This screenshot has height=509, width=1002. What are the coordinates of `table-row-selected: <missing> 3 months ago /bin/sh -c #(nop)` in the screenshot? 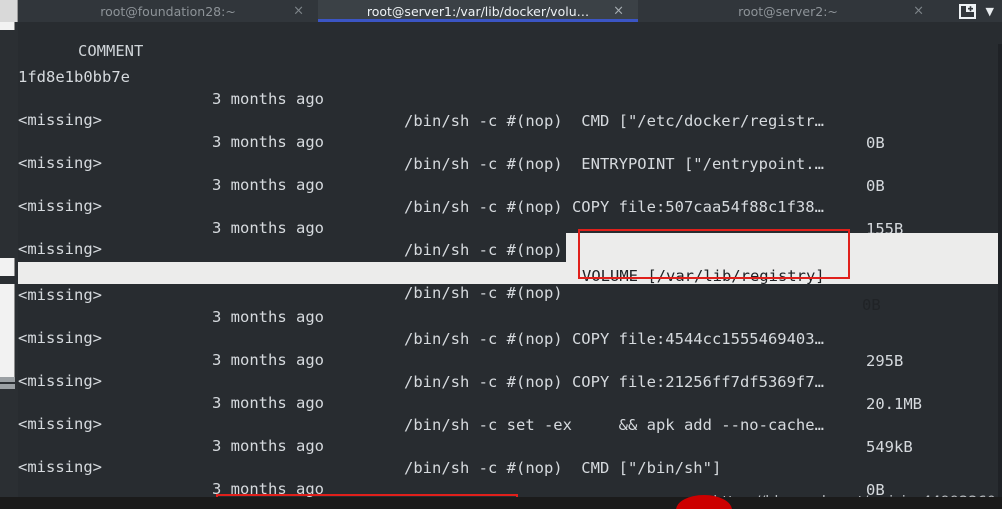 It's located at (290, 259).